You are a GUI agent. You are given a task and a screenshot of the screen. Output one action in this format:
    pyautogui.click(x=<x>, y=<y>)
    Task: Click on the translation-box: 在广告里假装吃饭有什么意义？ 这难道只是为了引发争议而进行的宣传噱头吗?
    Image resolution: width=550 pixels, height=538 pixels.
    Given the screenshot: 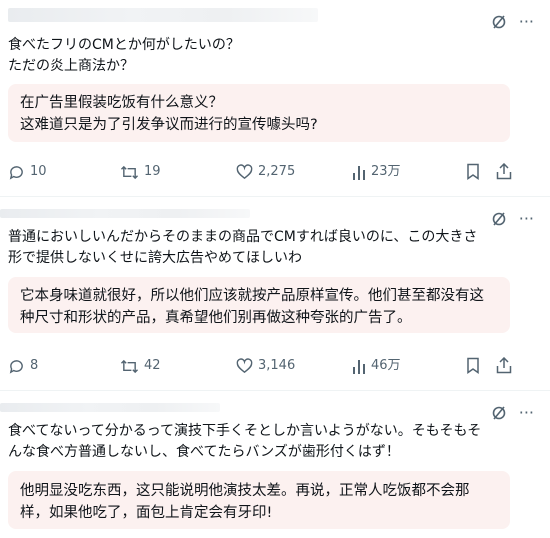 What is the action you would take?
    pyautogui.click(x=259, y=113)
    